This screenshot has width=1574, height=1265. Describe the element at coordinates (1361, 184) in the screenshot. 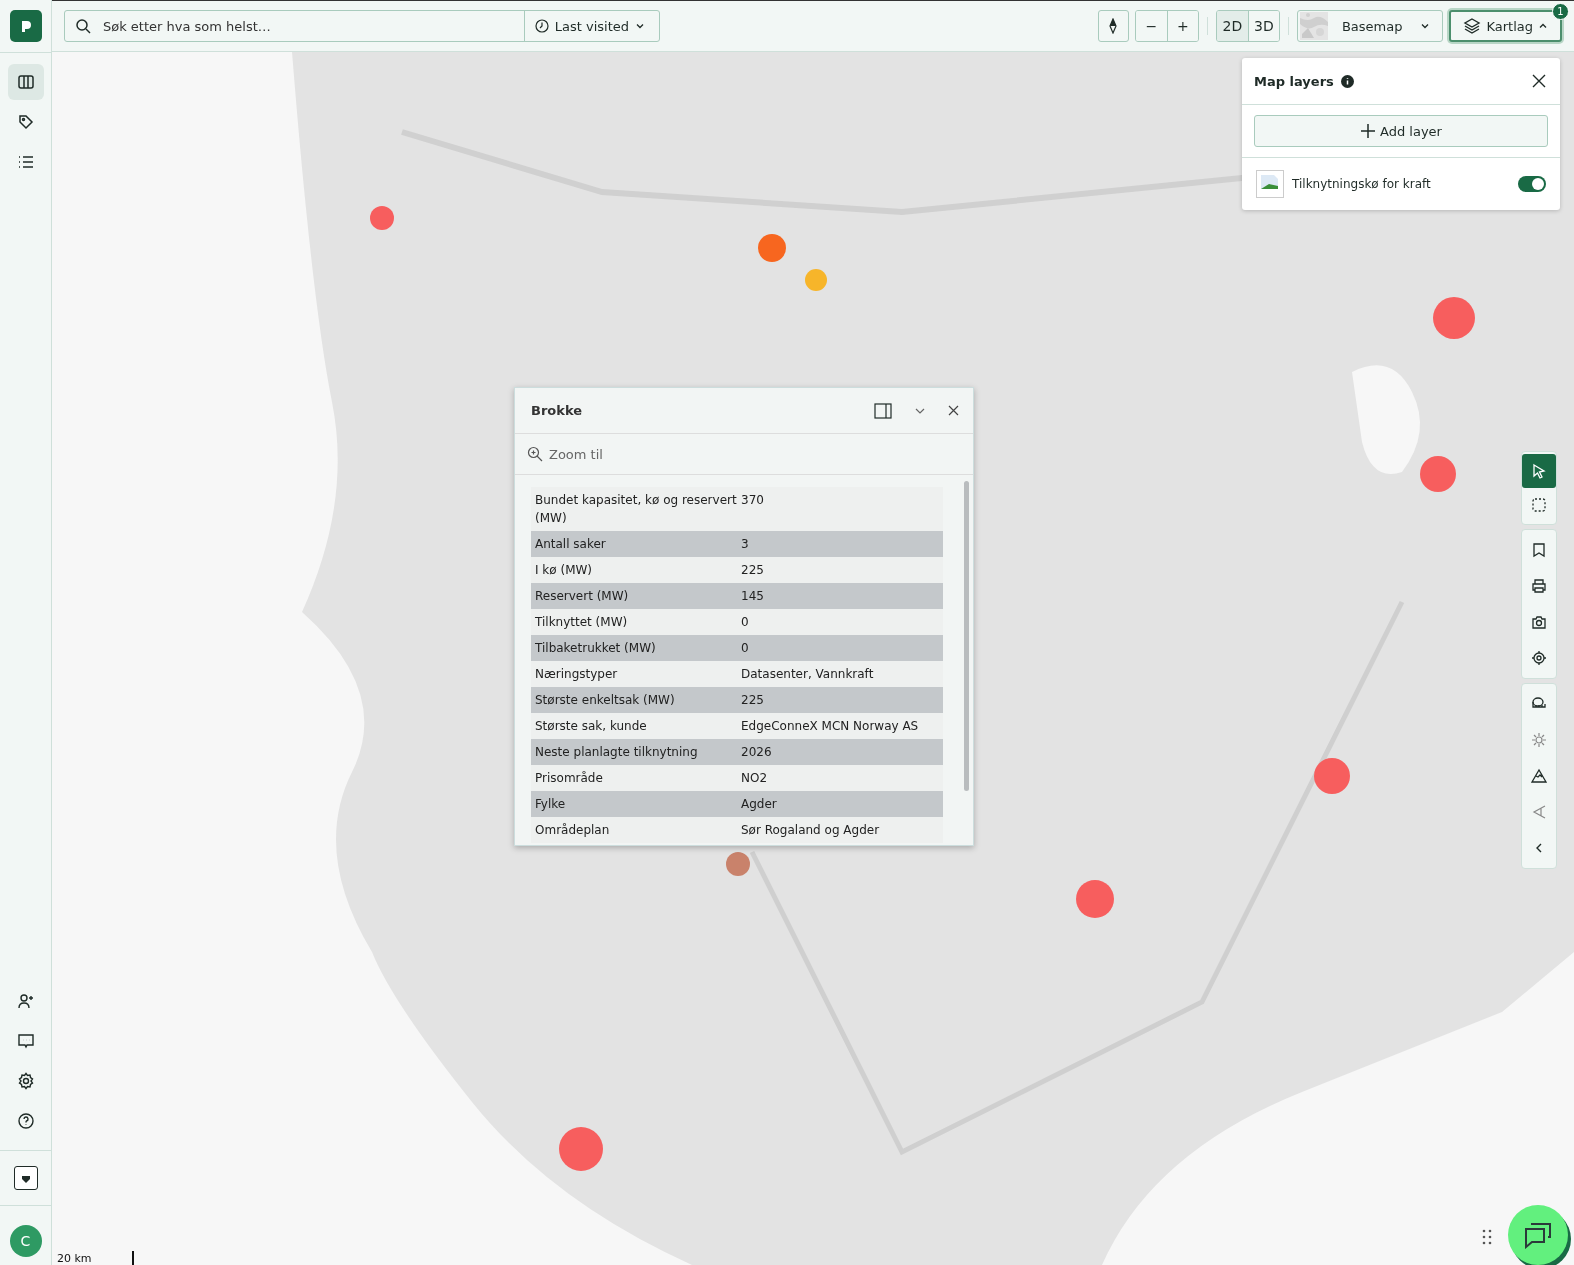

I see `layer-name: Tilknytningskø for kraft` at that location.